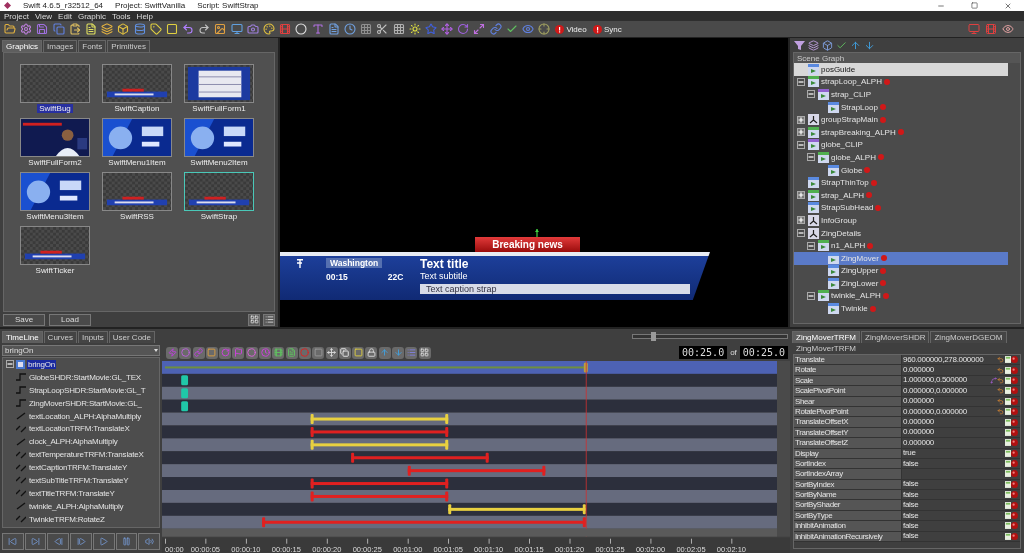 Image resolution: width=1024 pixels, height=553 pixels. What do you see at coordinates (901, 182) in the screenshot?
I see `scene-node: StrapThinTop` at bounding box center [901, 182].